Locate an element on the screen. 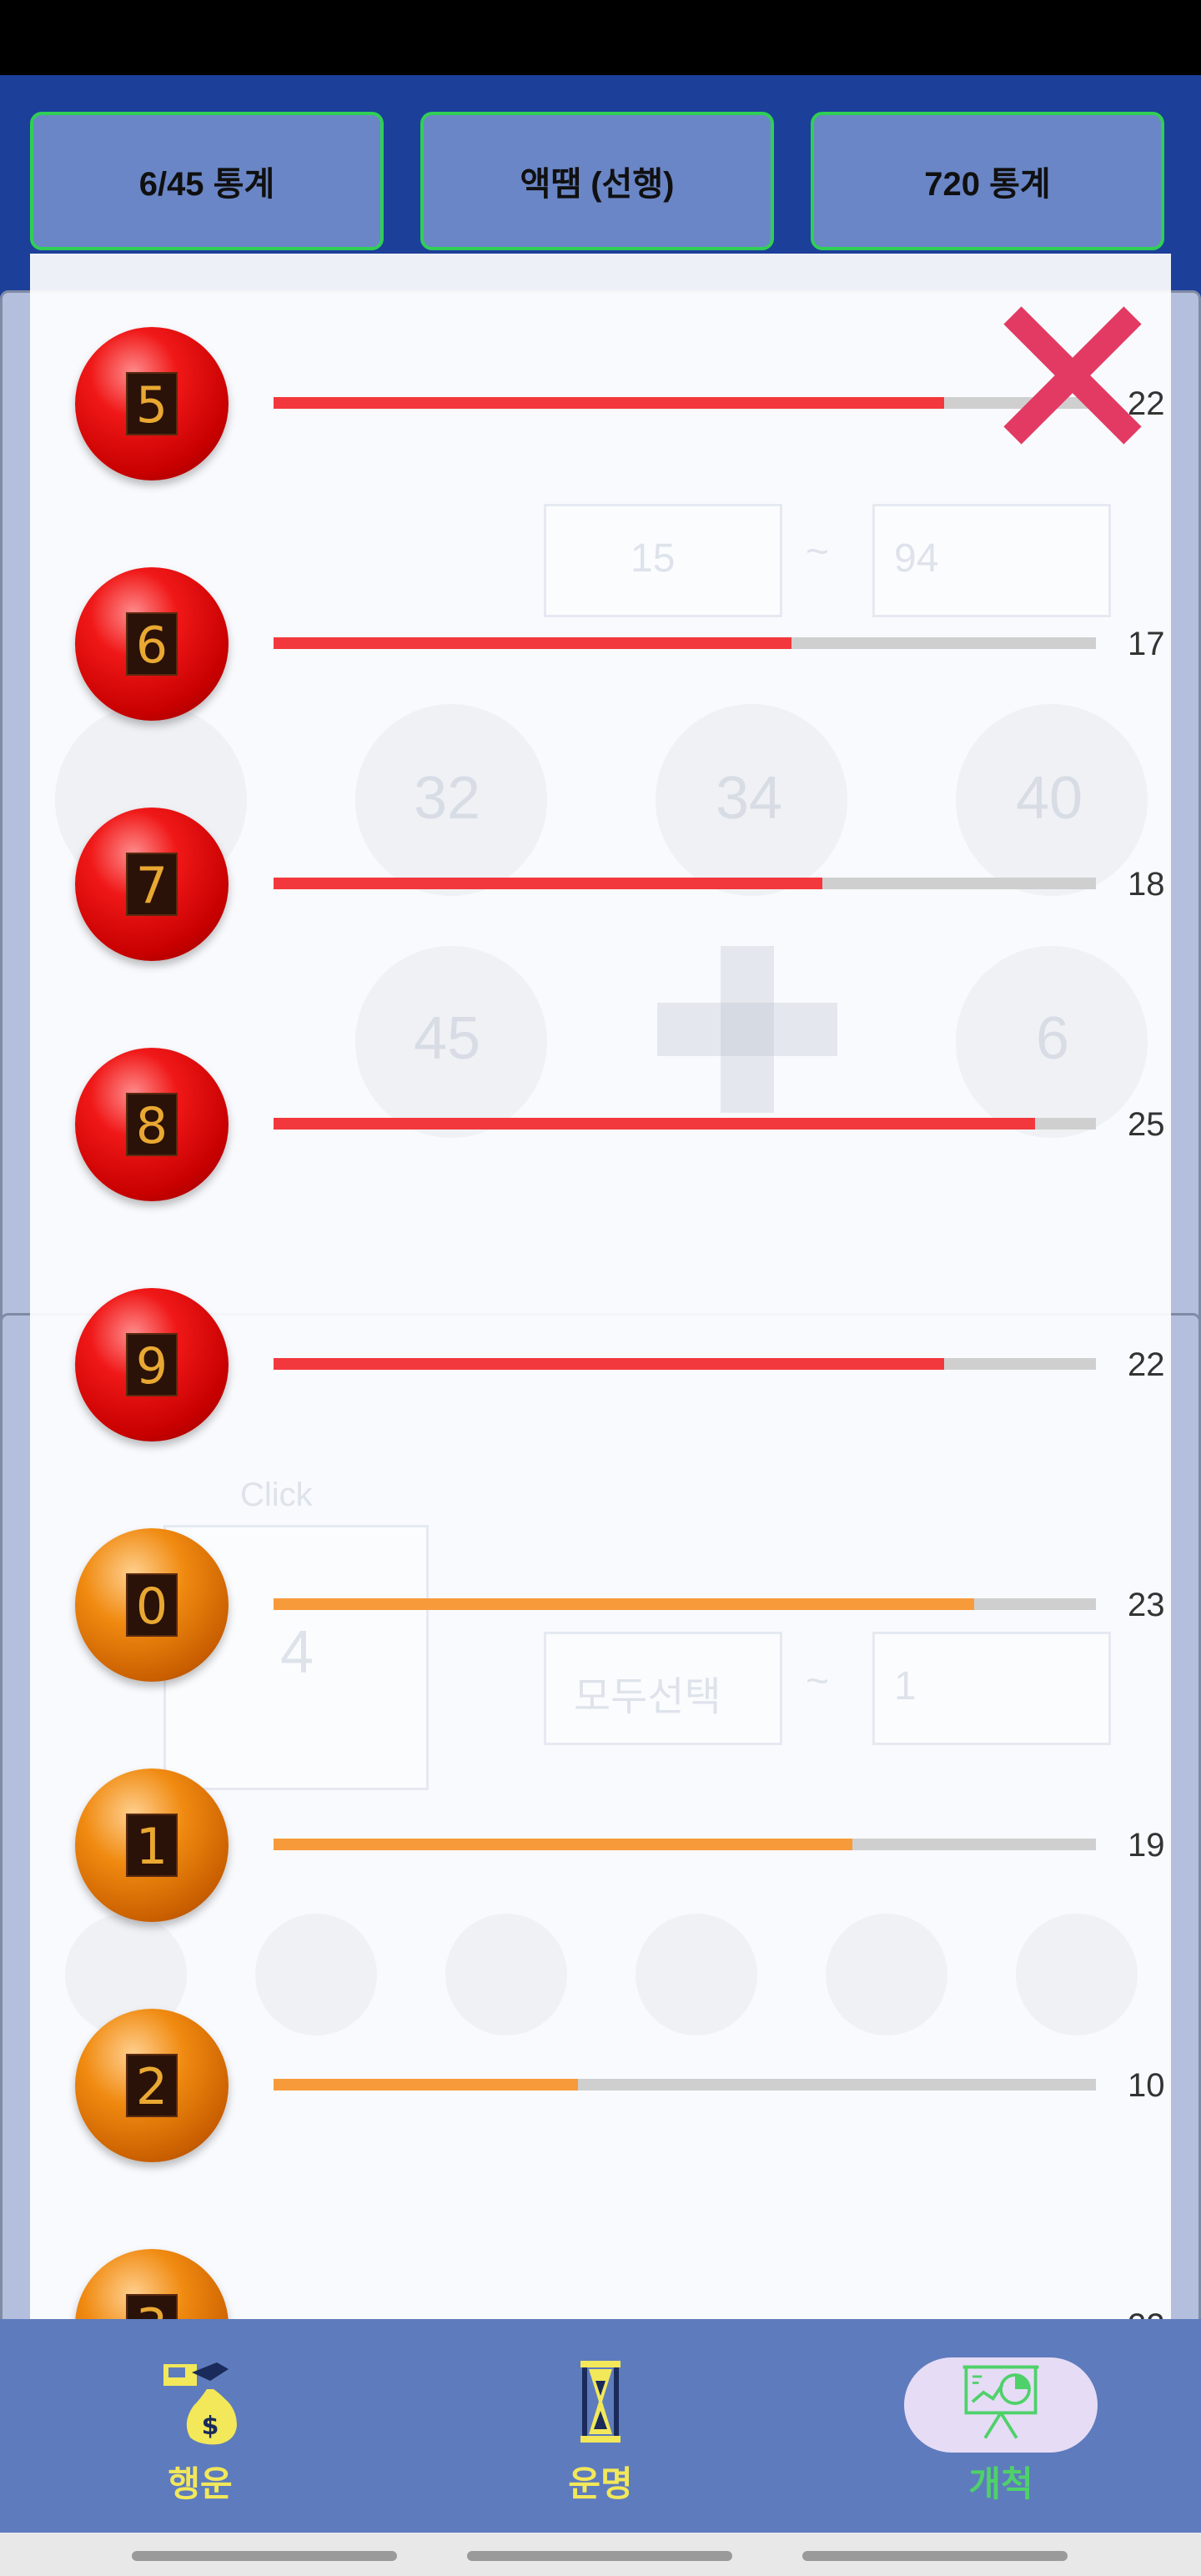 The width and height of the screenshot is (1201, 2576). digit-ball: 8 is located at coordinates (152, 1124).